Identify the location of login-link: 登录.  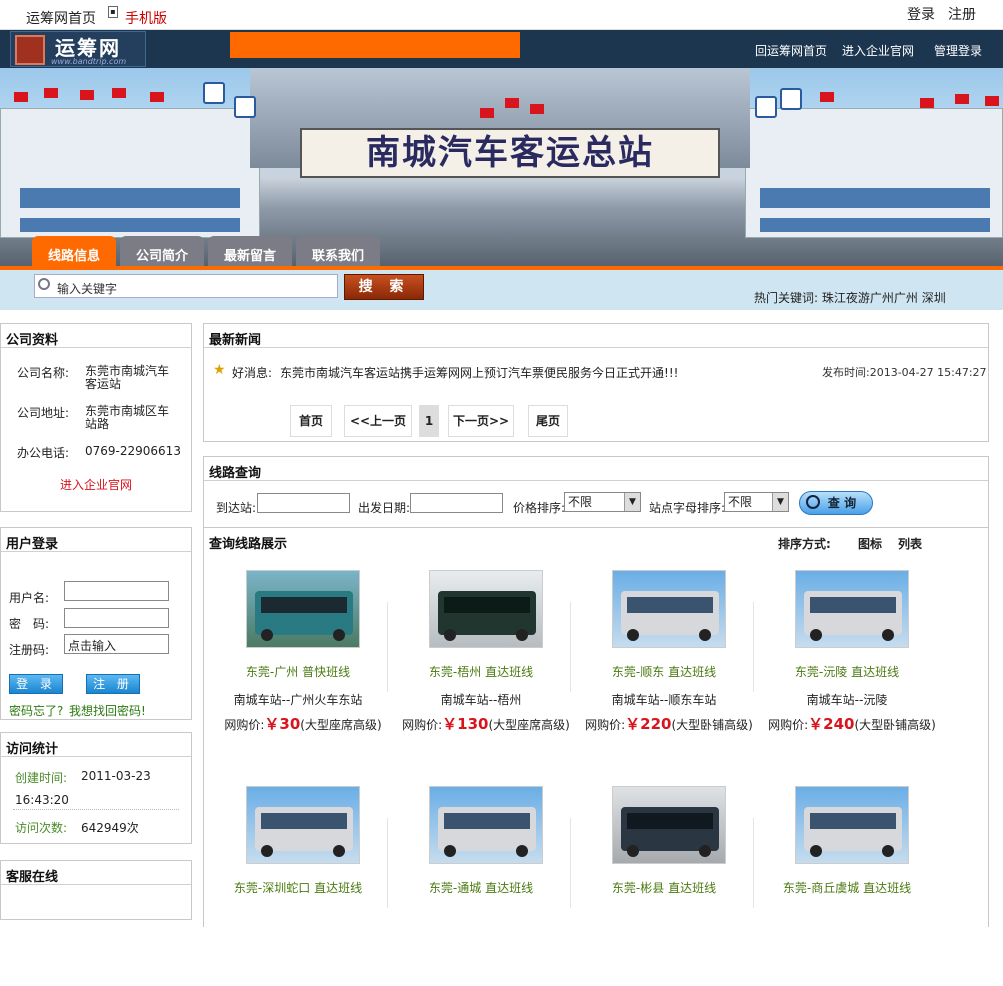
(921, 14).